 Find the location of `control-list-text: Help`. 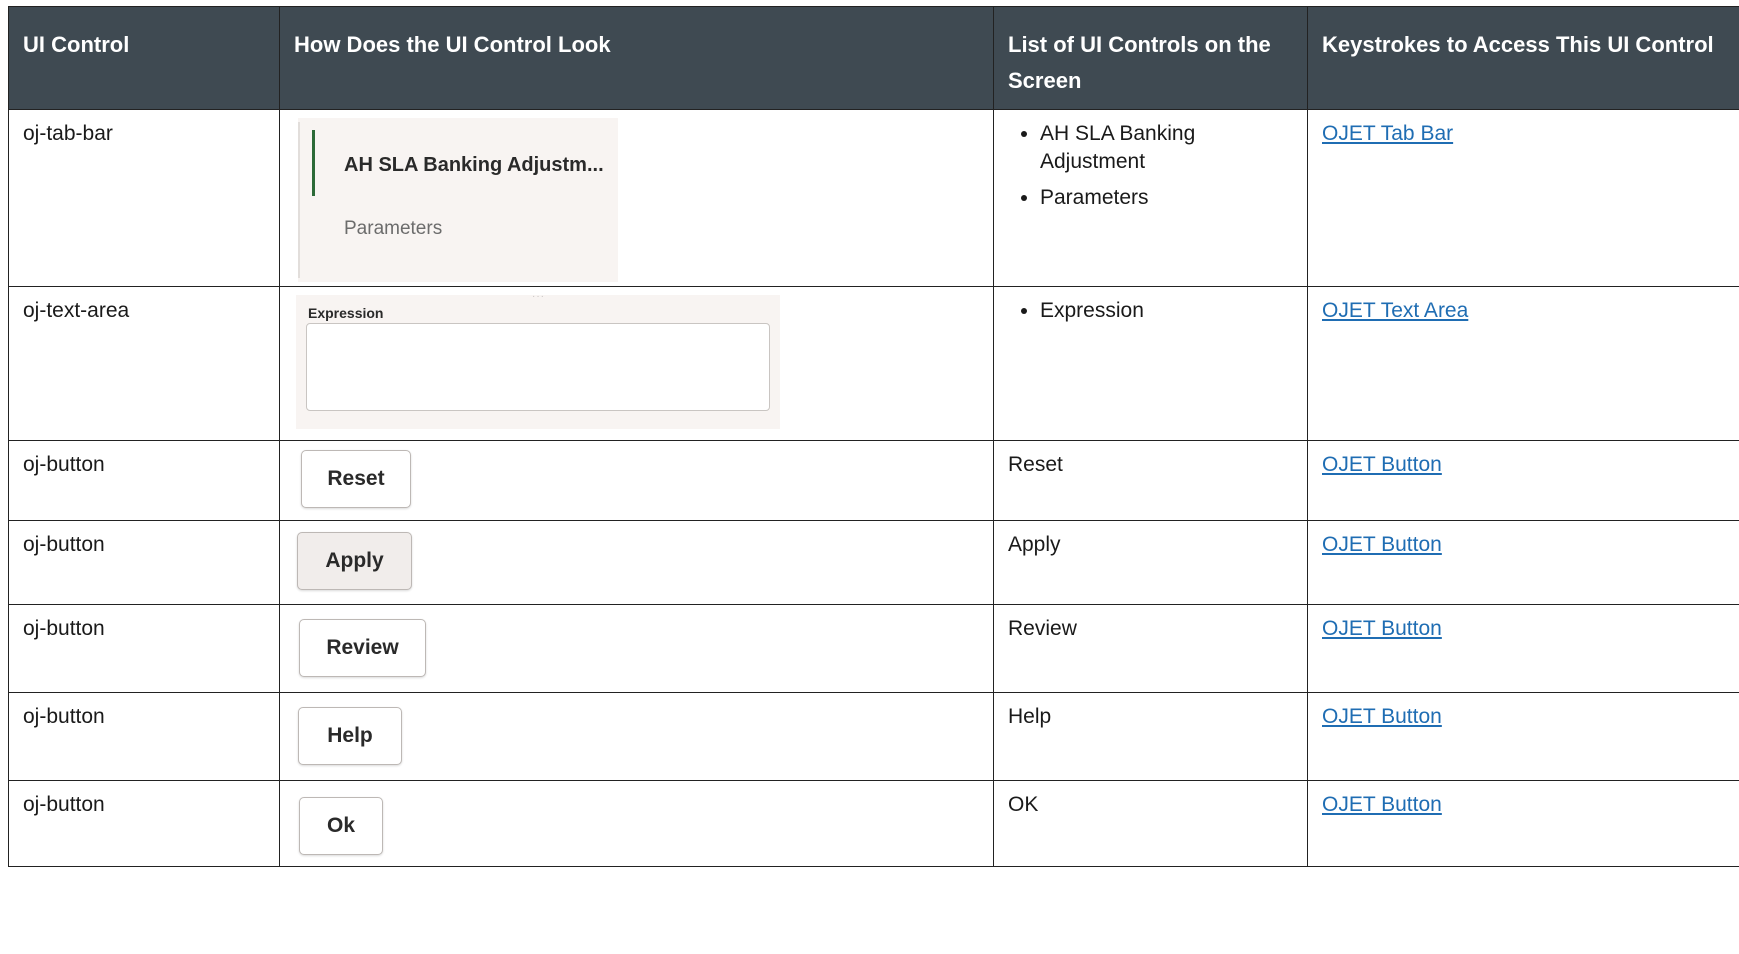

control-list-text: Help is located at coordinates (1150, 736).